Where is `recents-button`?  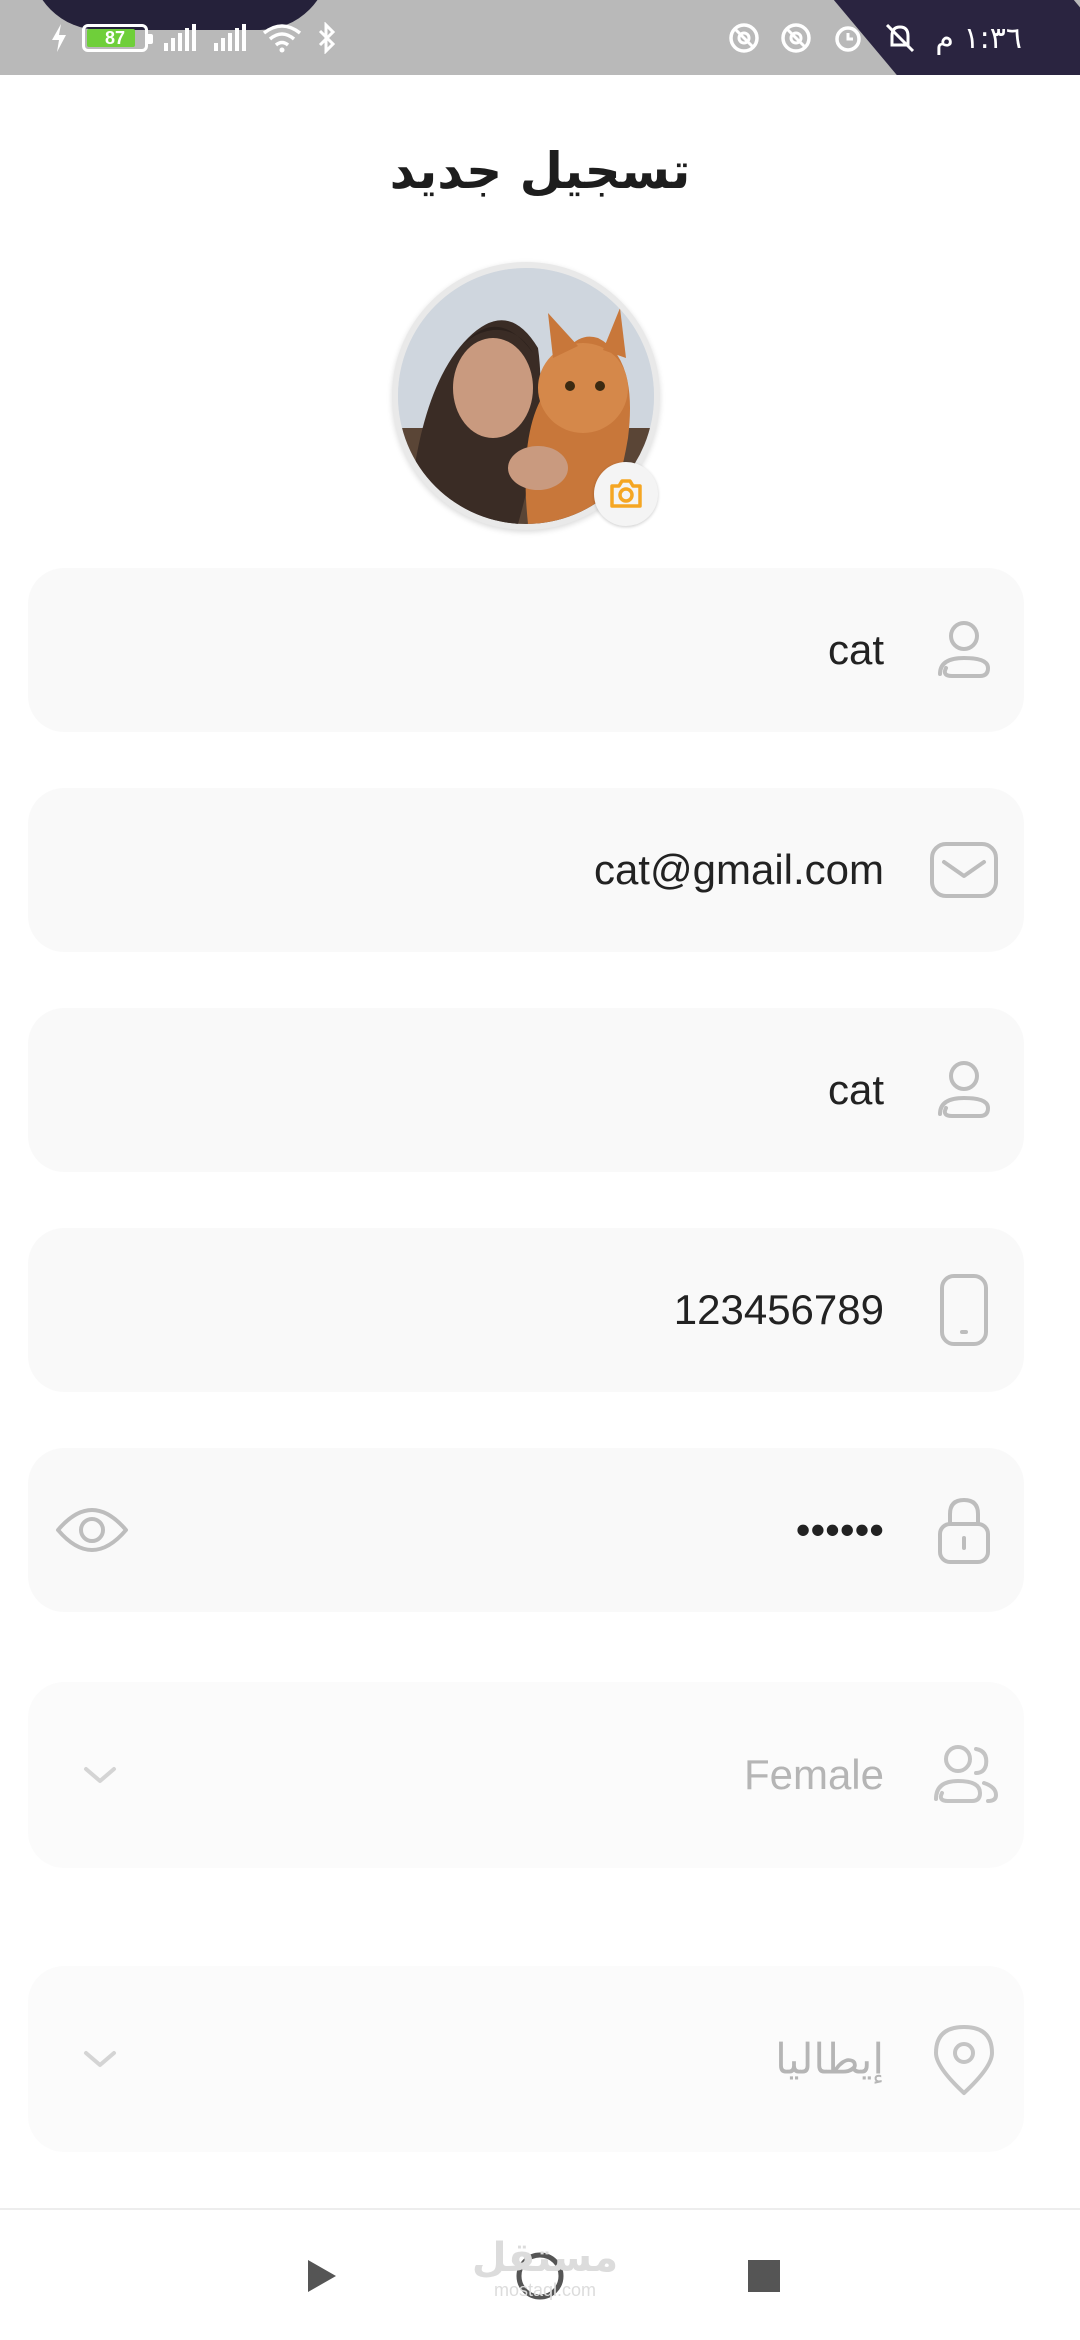 recents-button is located at coordinates (764, 2276).